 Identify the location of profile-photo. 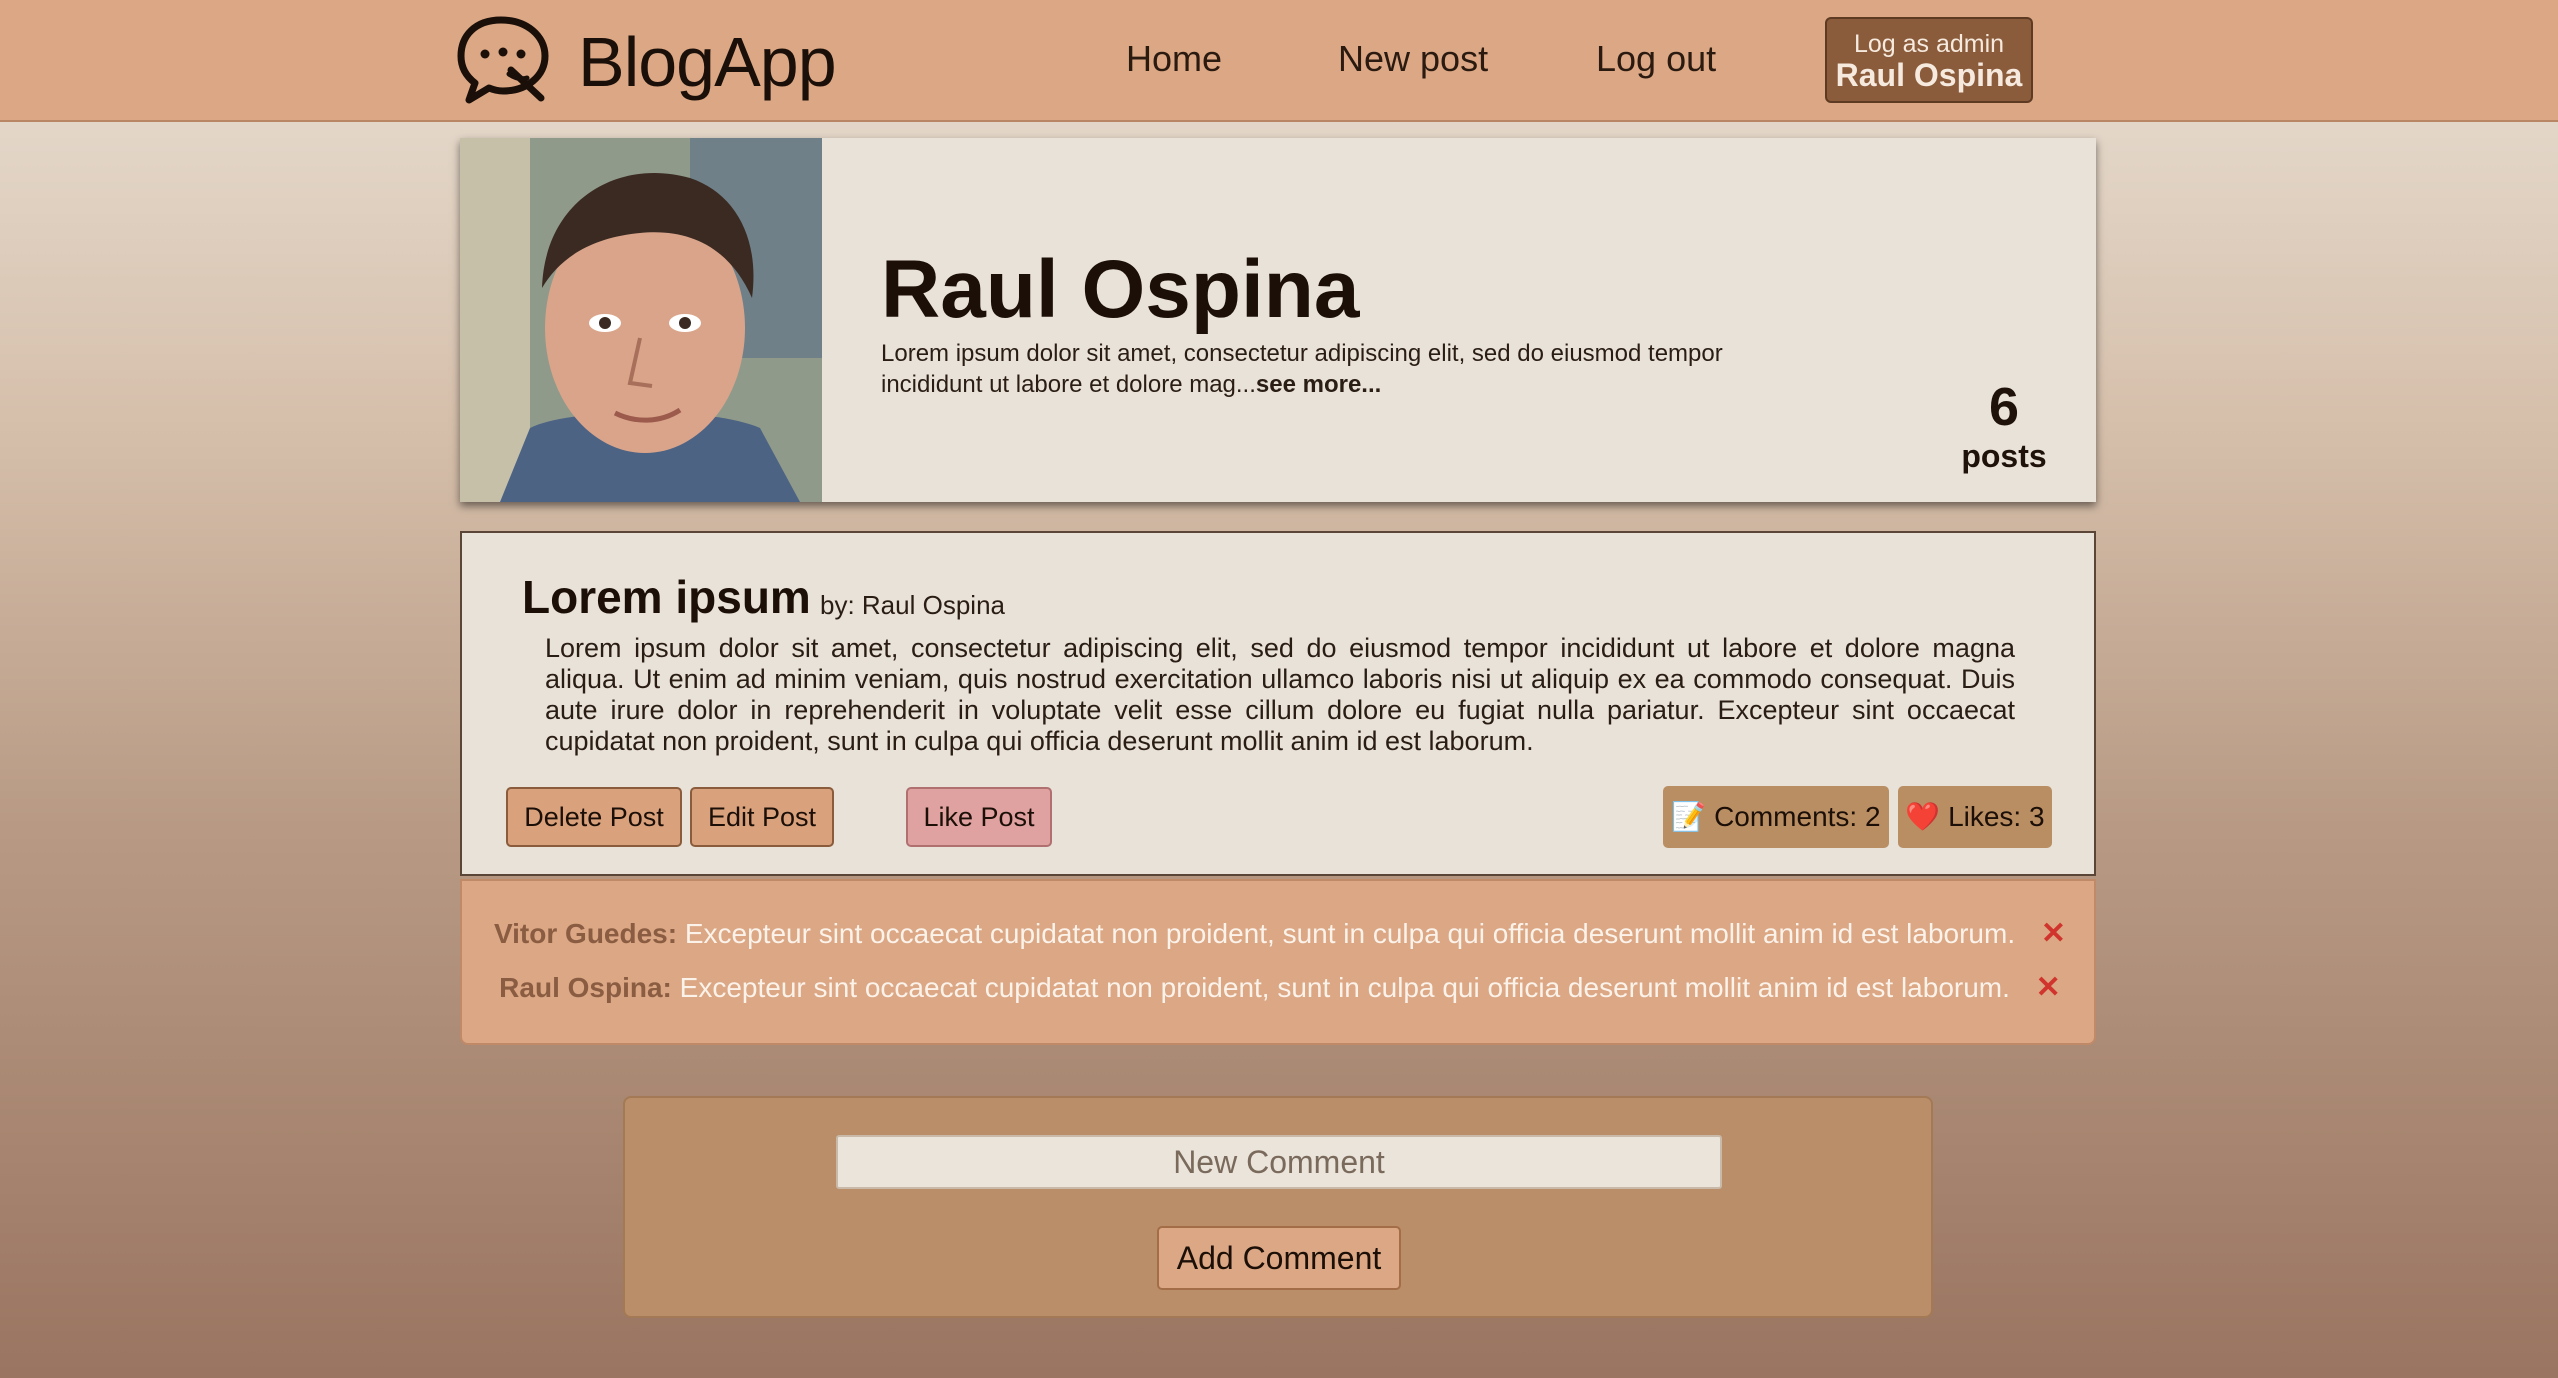
(641, 320).